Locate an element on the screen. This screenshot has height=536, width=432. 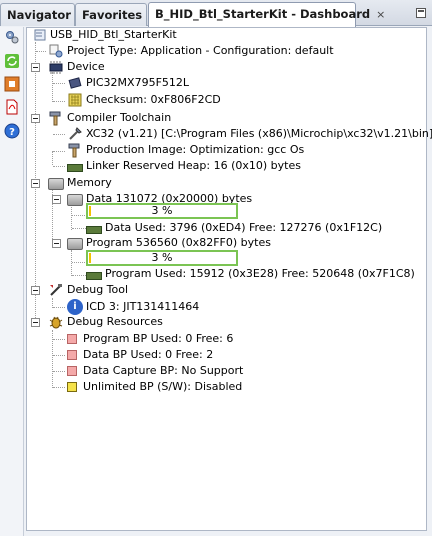
device-toggle is located at coordinates (35, 67).